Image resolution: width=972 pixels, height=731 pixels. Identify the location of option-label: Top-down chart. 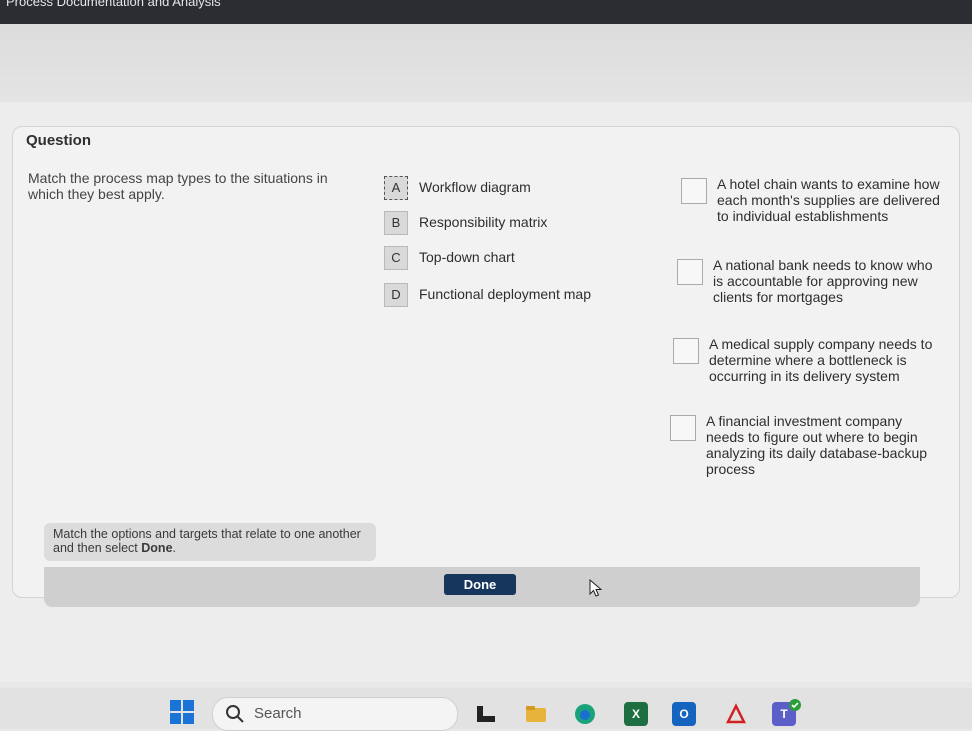
(467, 257).